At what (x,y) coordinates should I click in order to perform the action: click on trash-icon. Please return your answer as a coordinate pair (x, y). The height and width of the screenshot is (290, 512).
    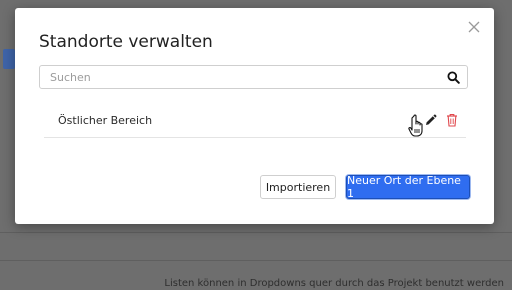
    Looking at the image, I should click on (452, 120).